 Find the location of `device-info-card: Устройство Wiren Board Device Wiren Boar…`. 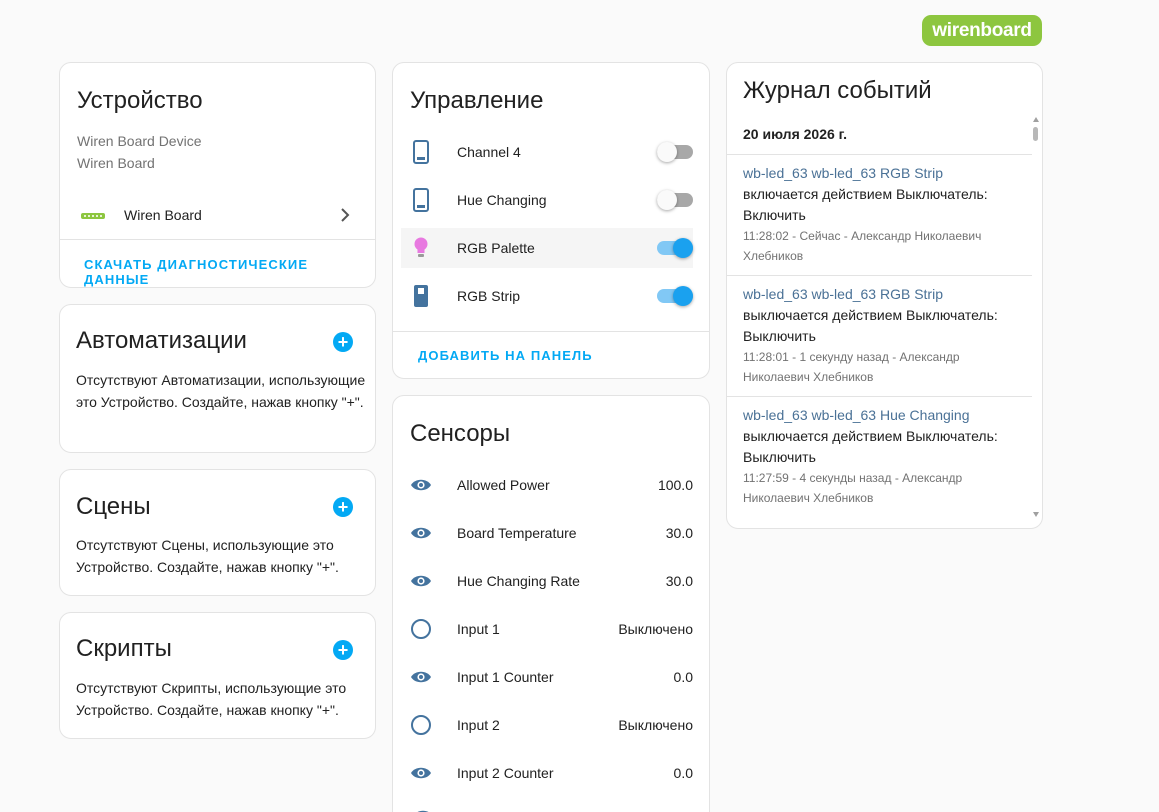

device-info-card: Устройство Wiren Board Device Wiren Boar… is located at coordinates (217, 175).